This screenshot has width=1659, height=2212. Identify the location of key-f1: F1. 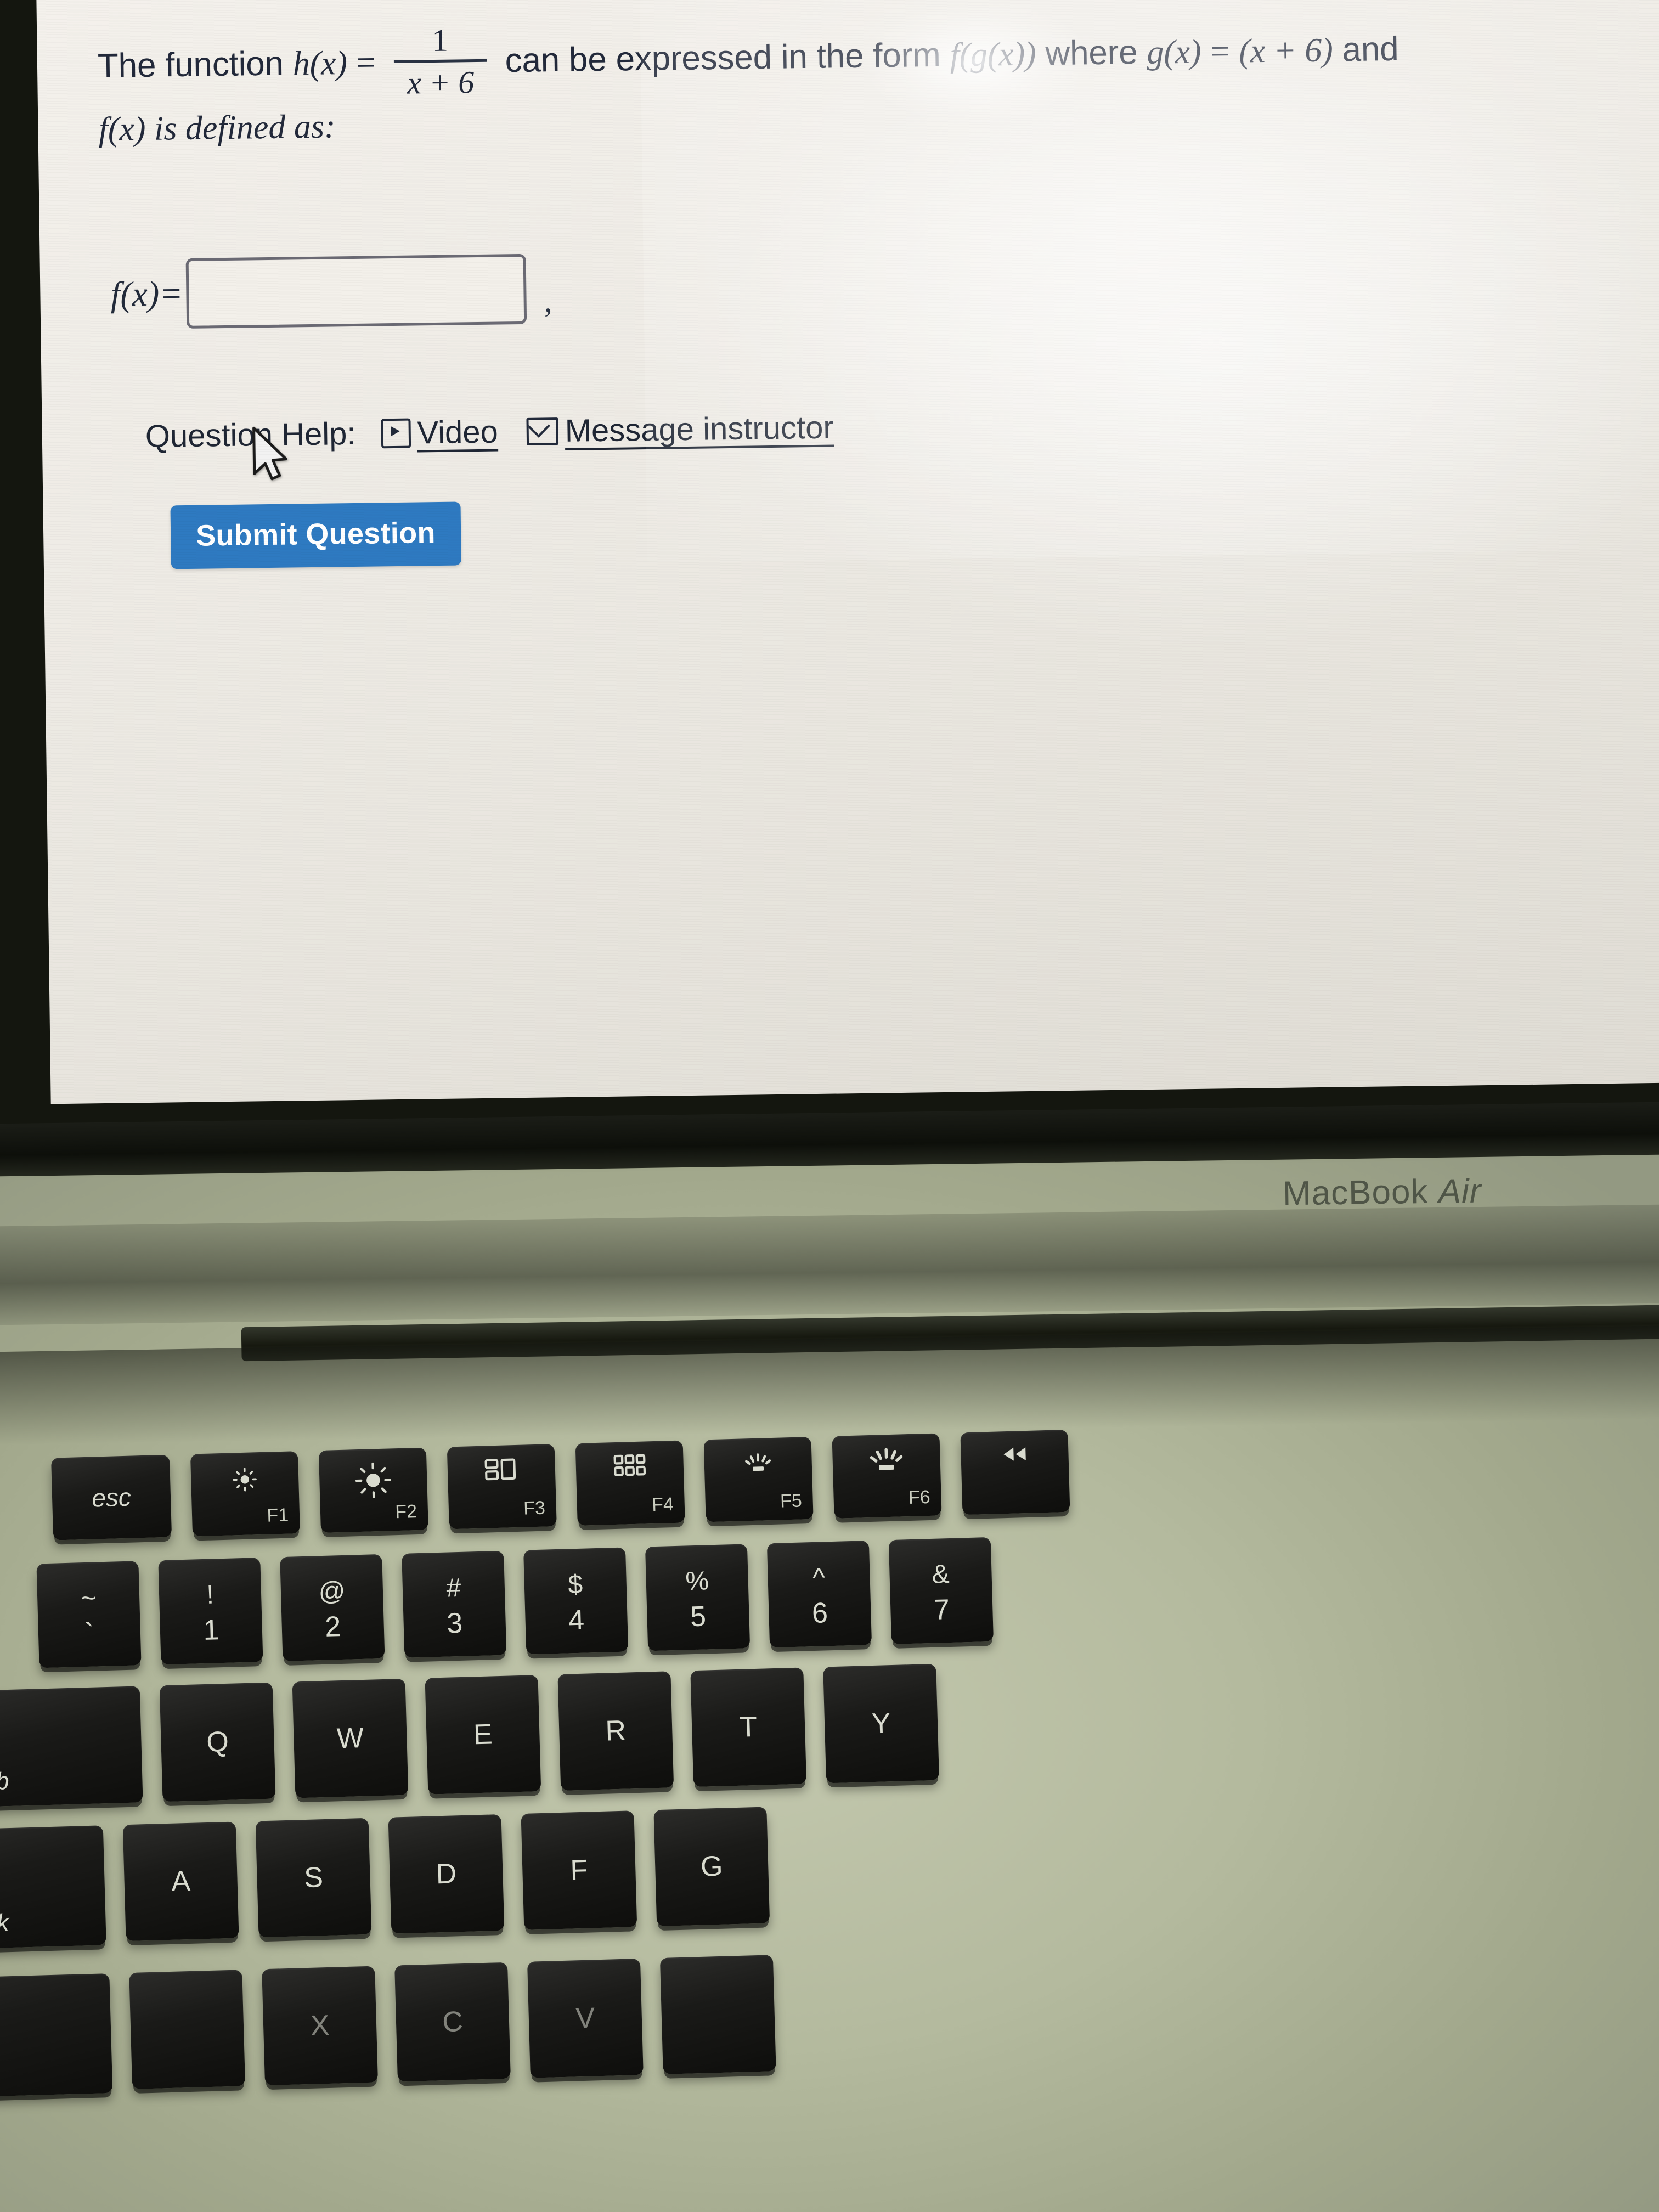
(246, 1494).